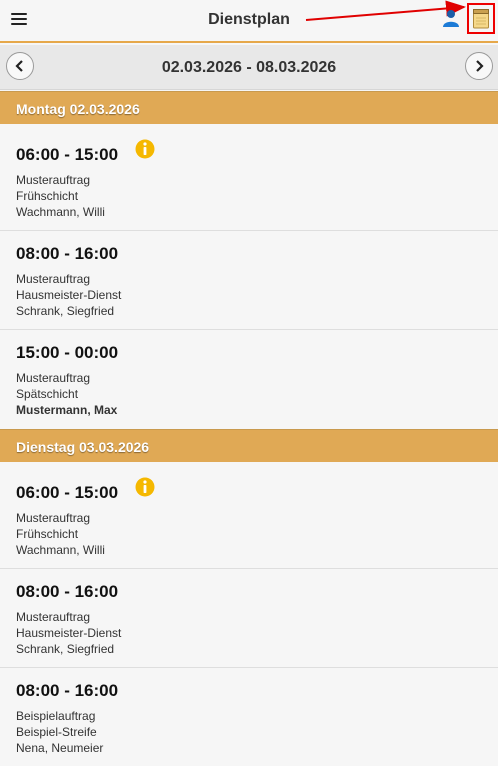 This screenshot has height=766, width=498. I want to click on next-week-button, so click(479, 66).